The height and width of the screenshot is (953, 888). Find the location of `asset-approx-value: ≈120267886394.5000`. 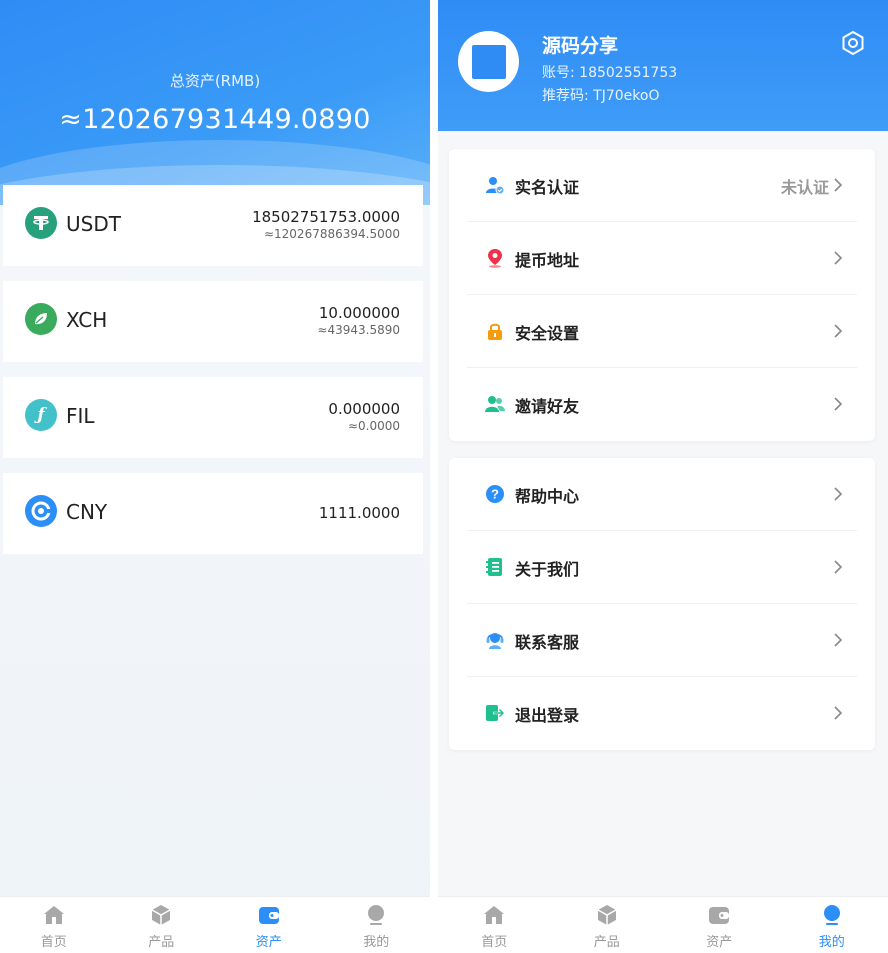

asset-approx-value: ≈120267886394.5000 is located at coordinates (331, 234).